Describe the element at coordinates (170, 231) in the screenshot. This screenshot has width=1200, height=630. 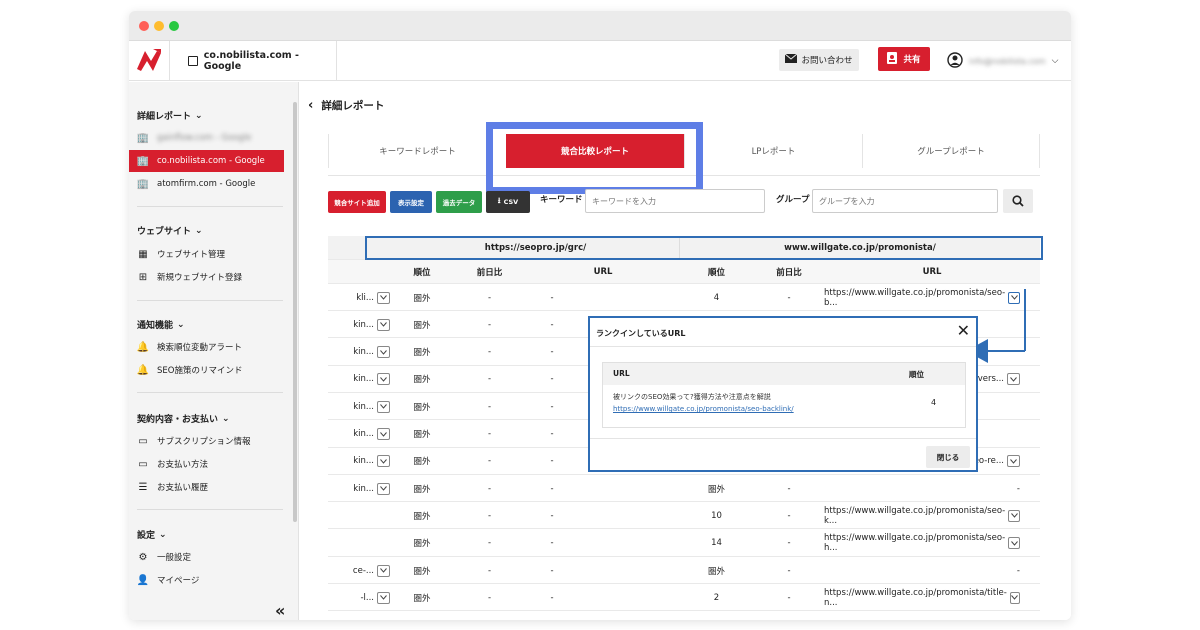
I see `sidebar-head-website: ウェブサイト ⌄` at that location.